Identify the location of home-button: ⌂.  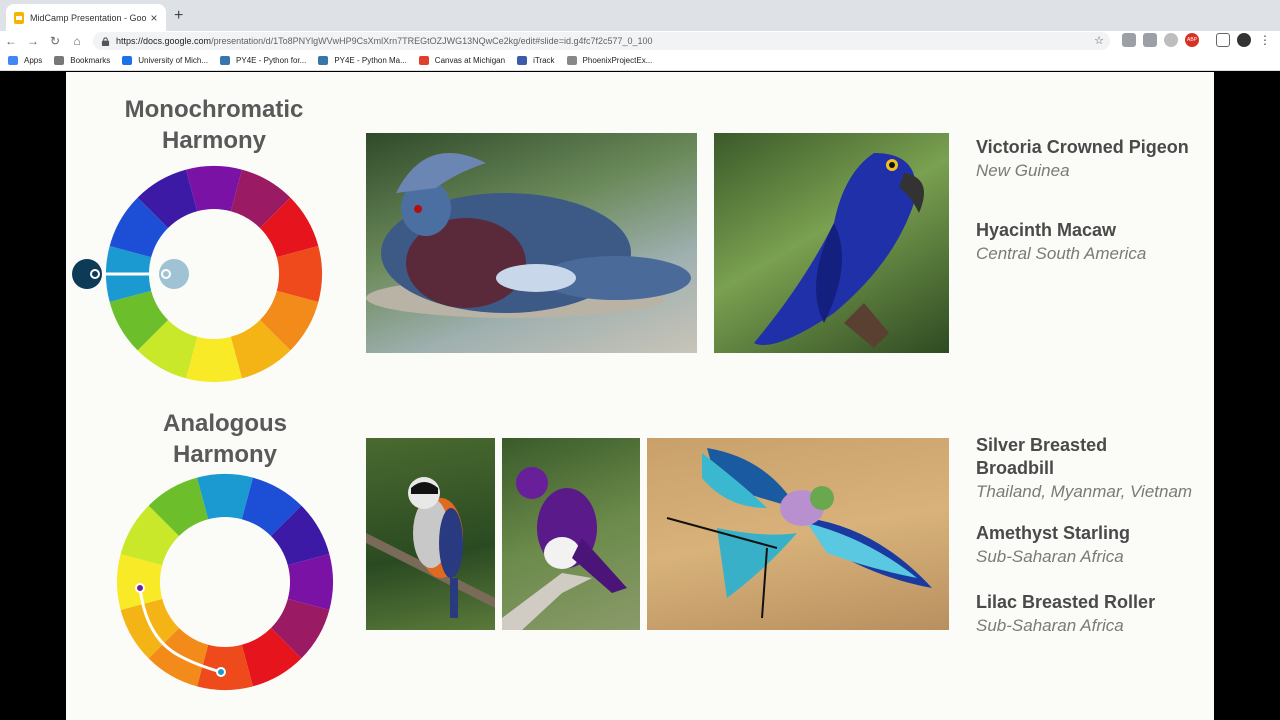
(77, 41).